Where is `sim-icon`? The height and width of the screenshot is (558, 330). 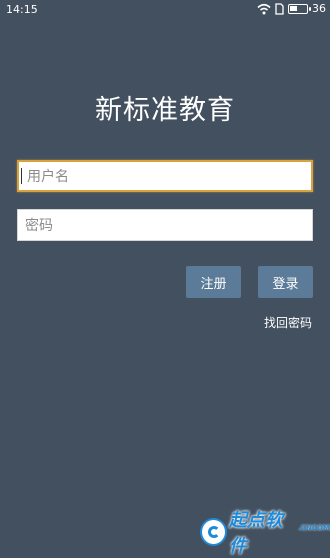
sim-icon is located at coordinates (279, 8).